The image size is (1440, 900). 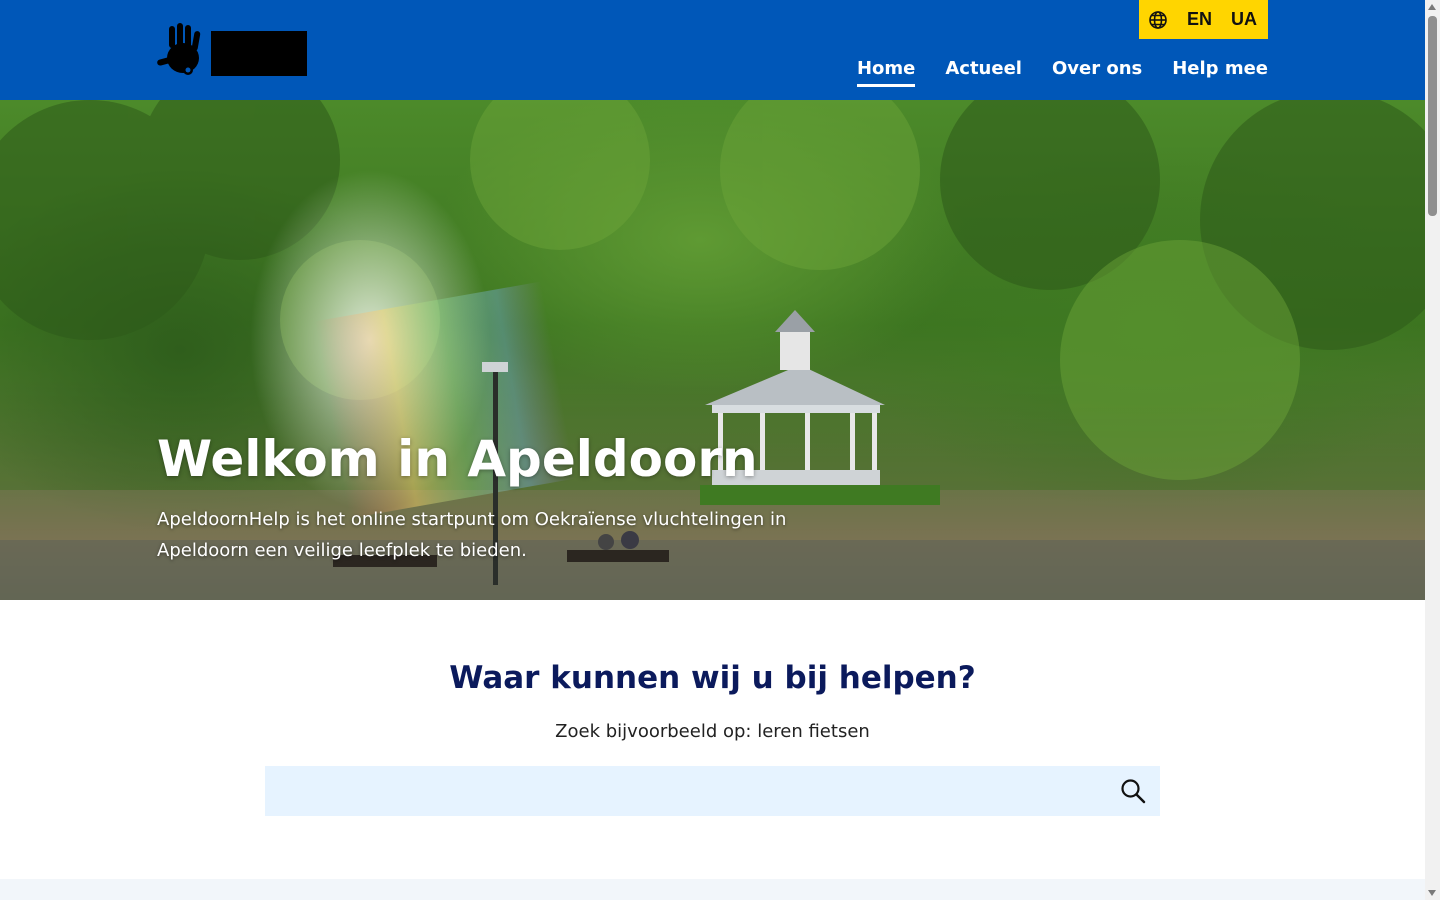 What do you see at coordinates (886, 72) in the screenshot?
I see `nav-home: Home` at bounding box center [886, 72].